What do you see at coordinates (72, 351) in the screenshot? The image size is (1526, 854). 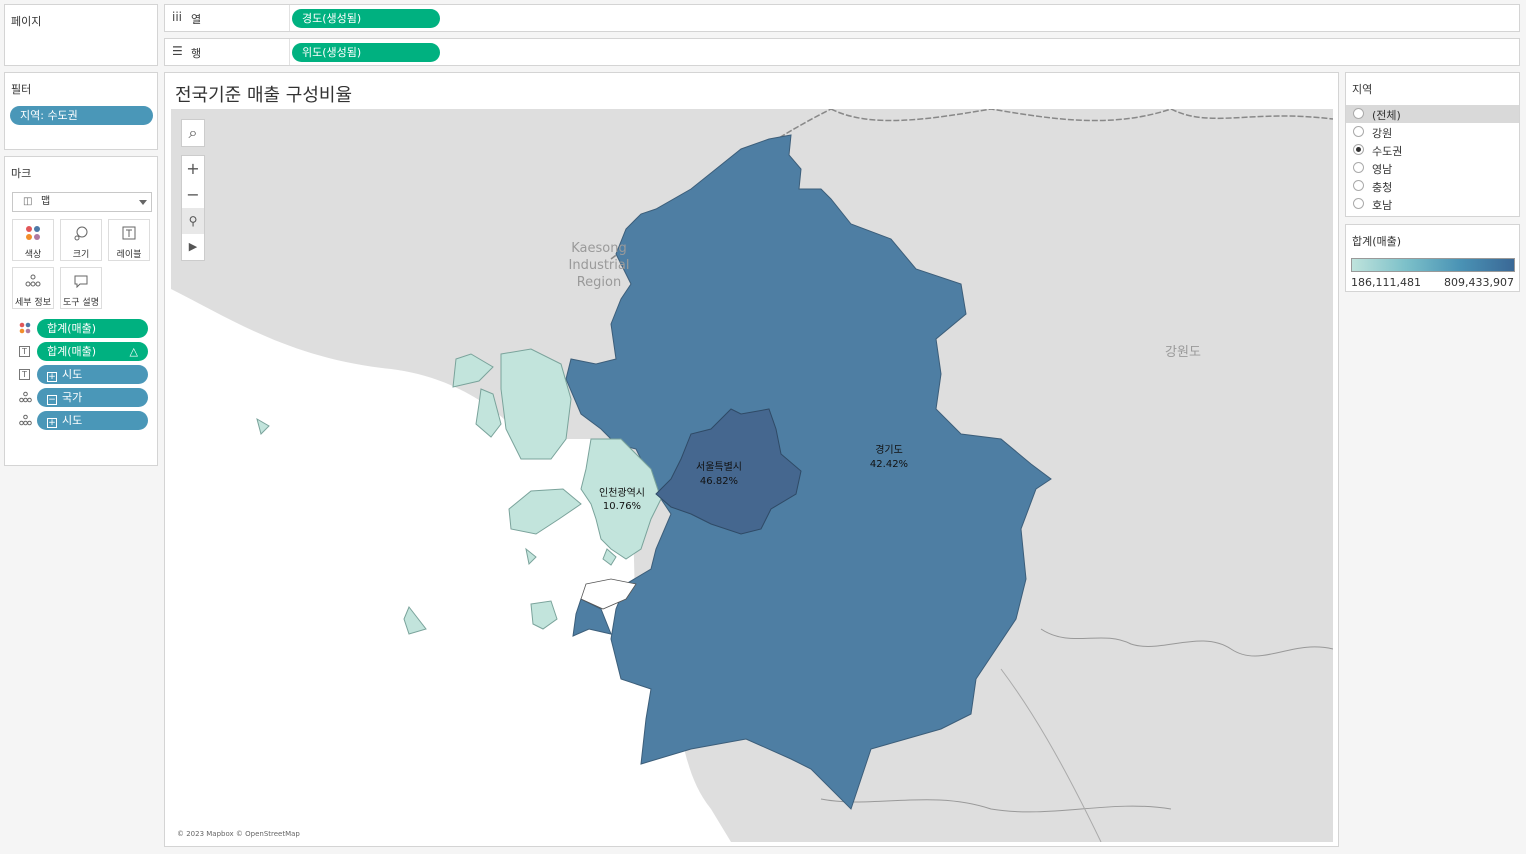 I see `pill-sum-sales-label-text: 합계(매출)` at bounding box center [72, 351].